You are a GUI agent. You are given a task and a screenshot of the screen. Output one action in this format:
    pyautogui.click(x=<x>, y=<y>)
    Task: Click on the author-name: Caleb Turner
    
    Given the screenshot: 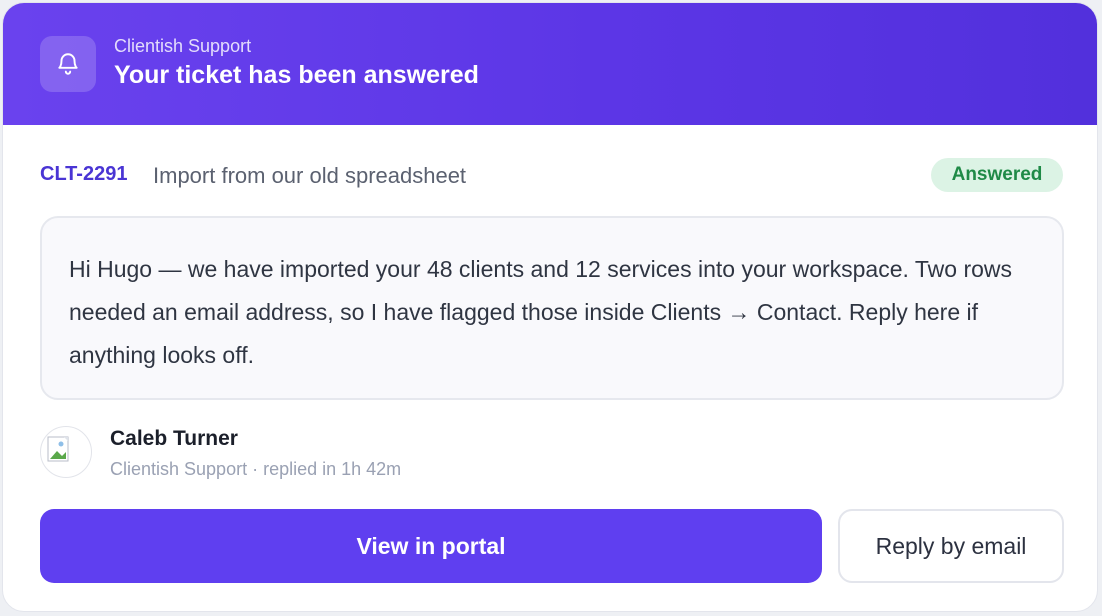 What is the action you would take?
    pyautogui.click(x=174, y=438)
    